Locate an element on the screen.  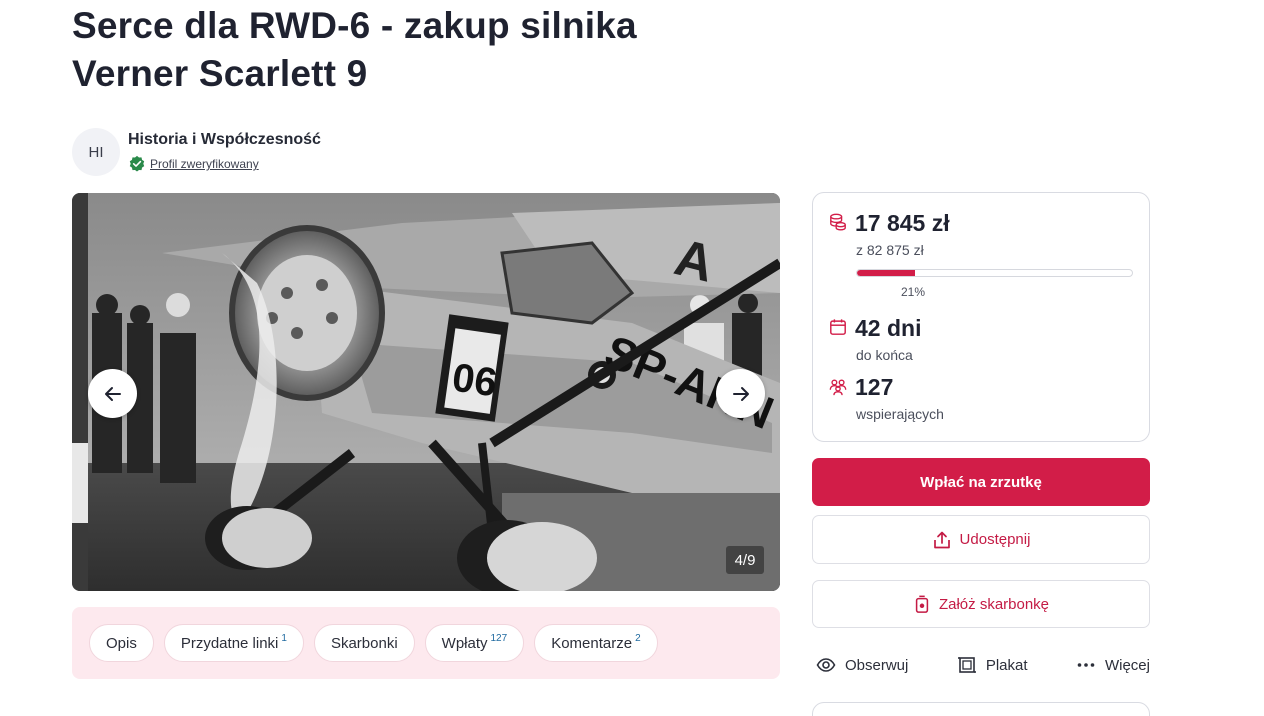
arrow-left-icon is located at coordinates (112, 393).